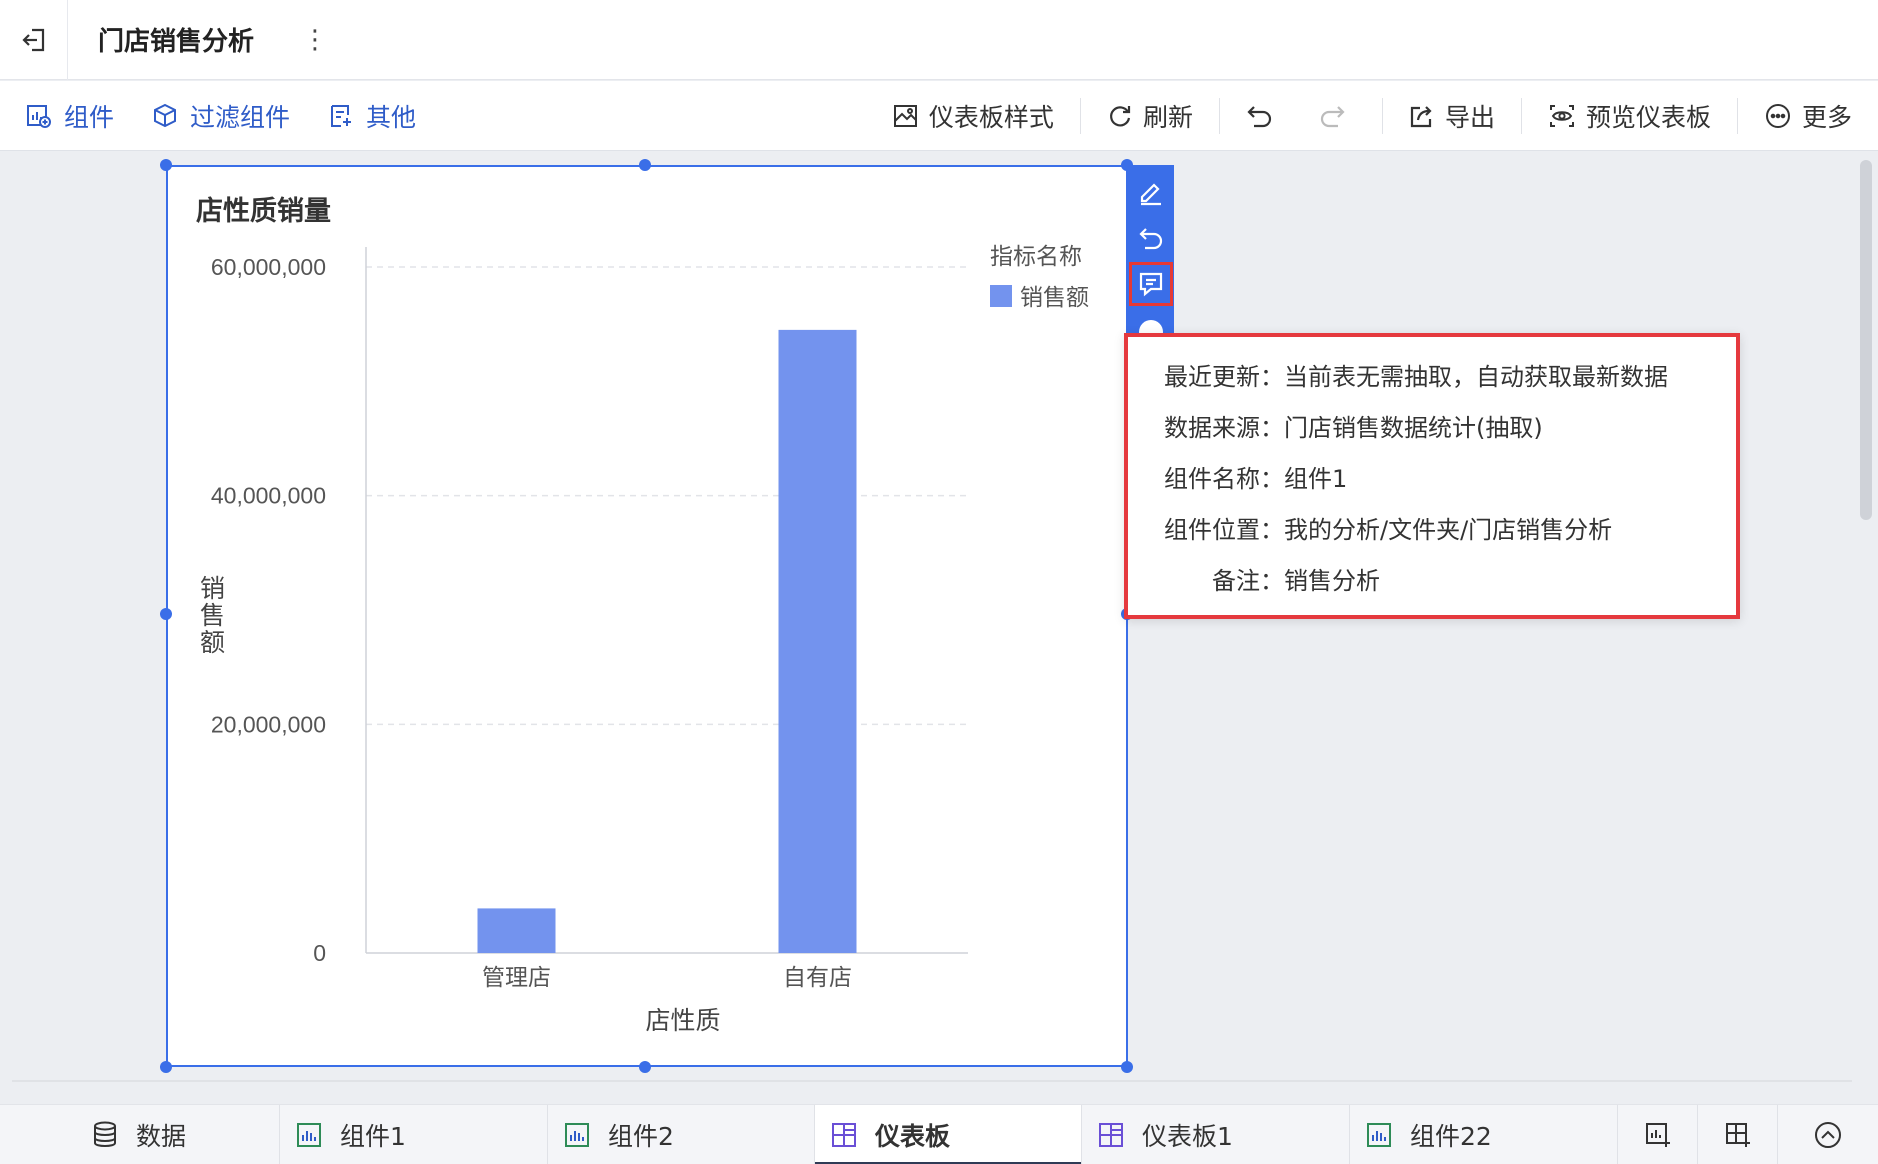 This screenshot has width=1878, height=1164. Describe the element at coordinates (1469, 117) in the screenshot. I see `export-label: 导出` at that location.